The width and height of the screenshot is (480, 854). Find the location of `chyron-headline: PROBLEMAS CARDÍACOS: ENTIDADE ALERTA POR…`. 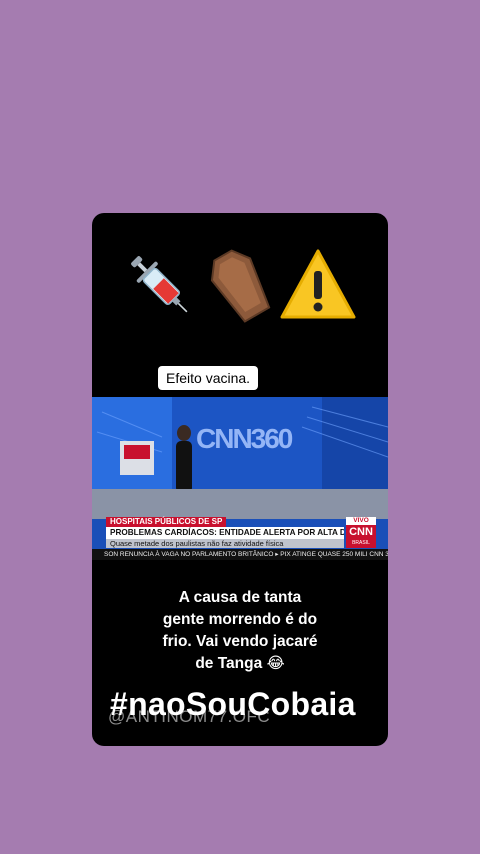

chyron-headline: PROBLEMAS CARDÍACOS: ENTIDADE ALERTA POR… is located at coordinates (225, 533).